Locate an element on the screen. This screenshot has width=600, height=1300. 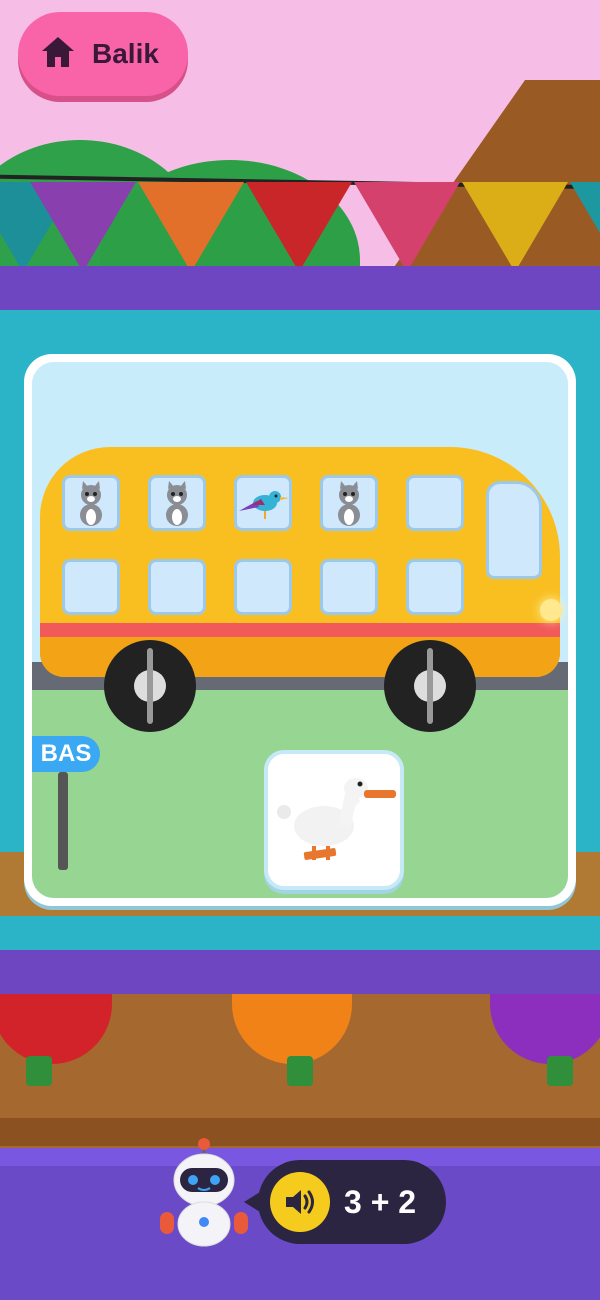
bus-stop-sign: BAS is located at coordinates (66, 754).